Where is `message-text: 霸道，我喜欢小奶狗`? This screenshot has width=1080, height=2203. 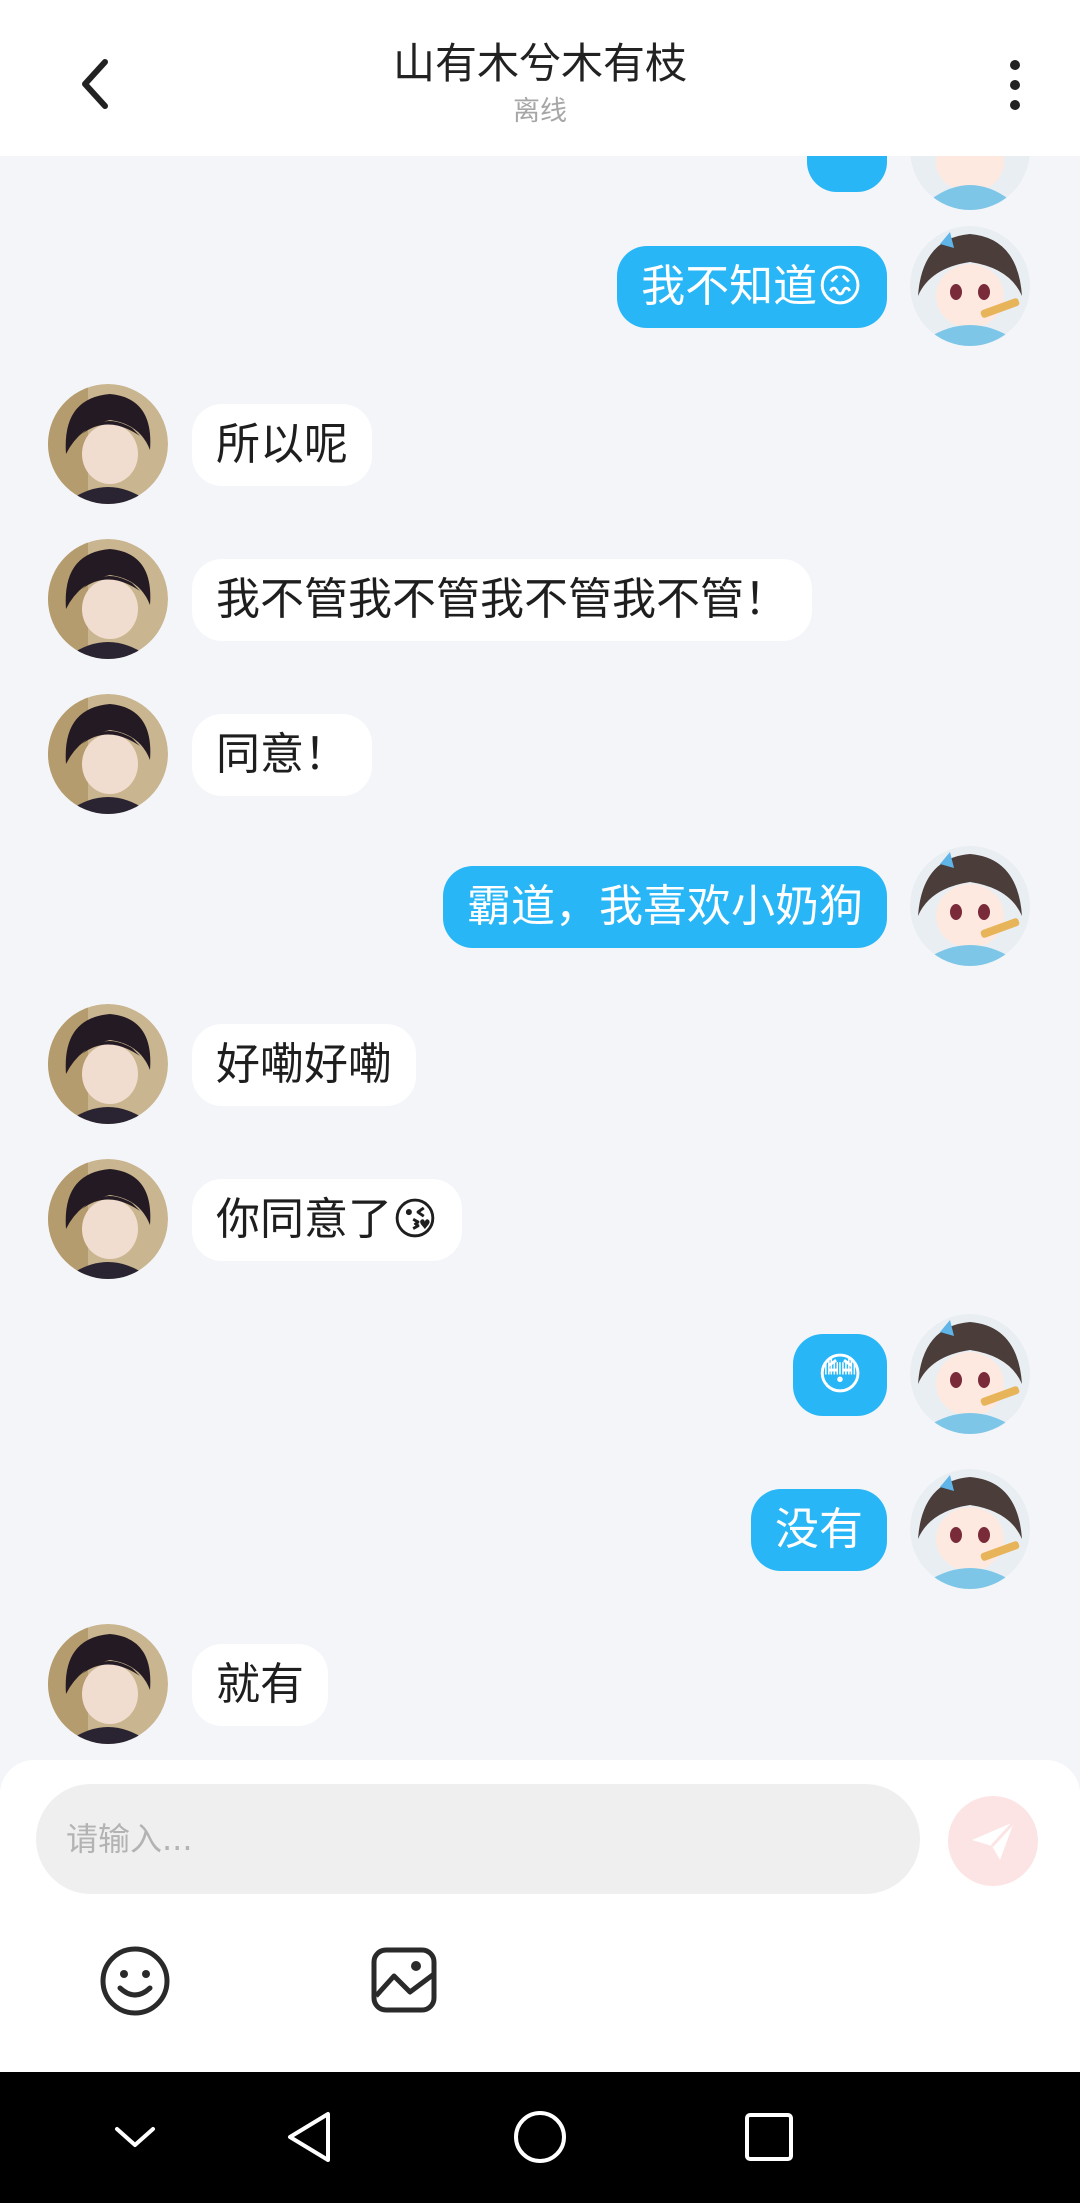
message-text: 霸道，我喜欢小奶狗 is located at coordinates (665, 906).